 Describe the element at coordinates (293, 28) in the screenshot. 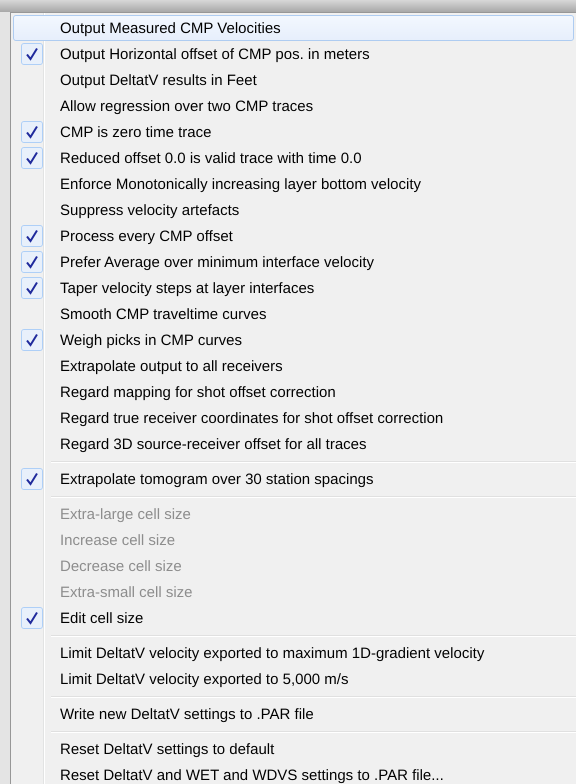

I see `menu-item: Output Measured CMP Velocities` at that location.